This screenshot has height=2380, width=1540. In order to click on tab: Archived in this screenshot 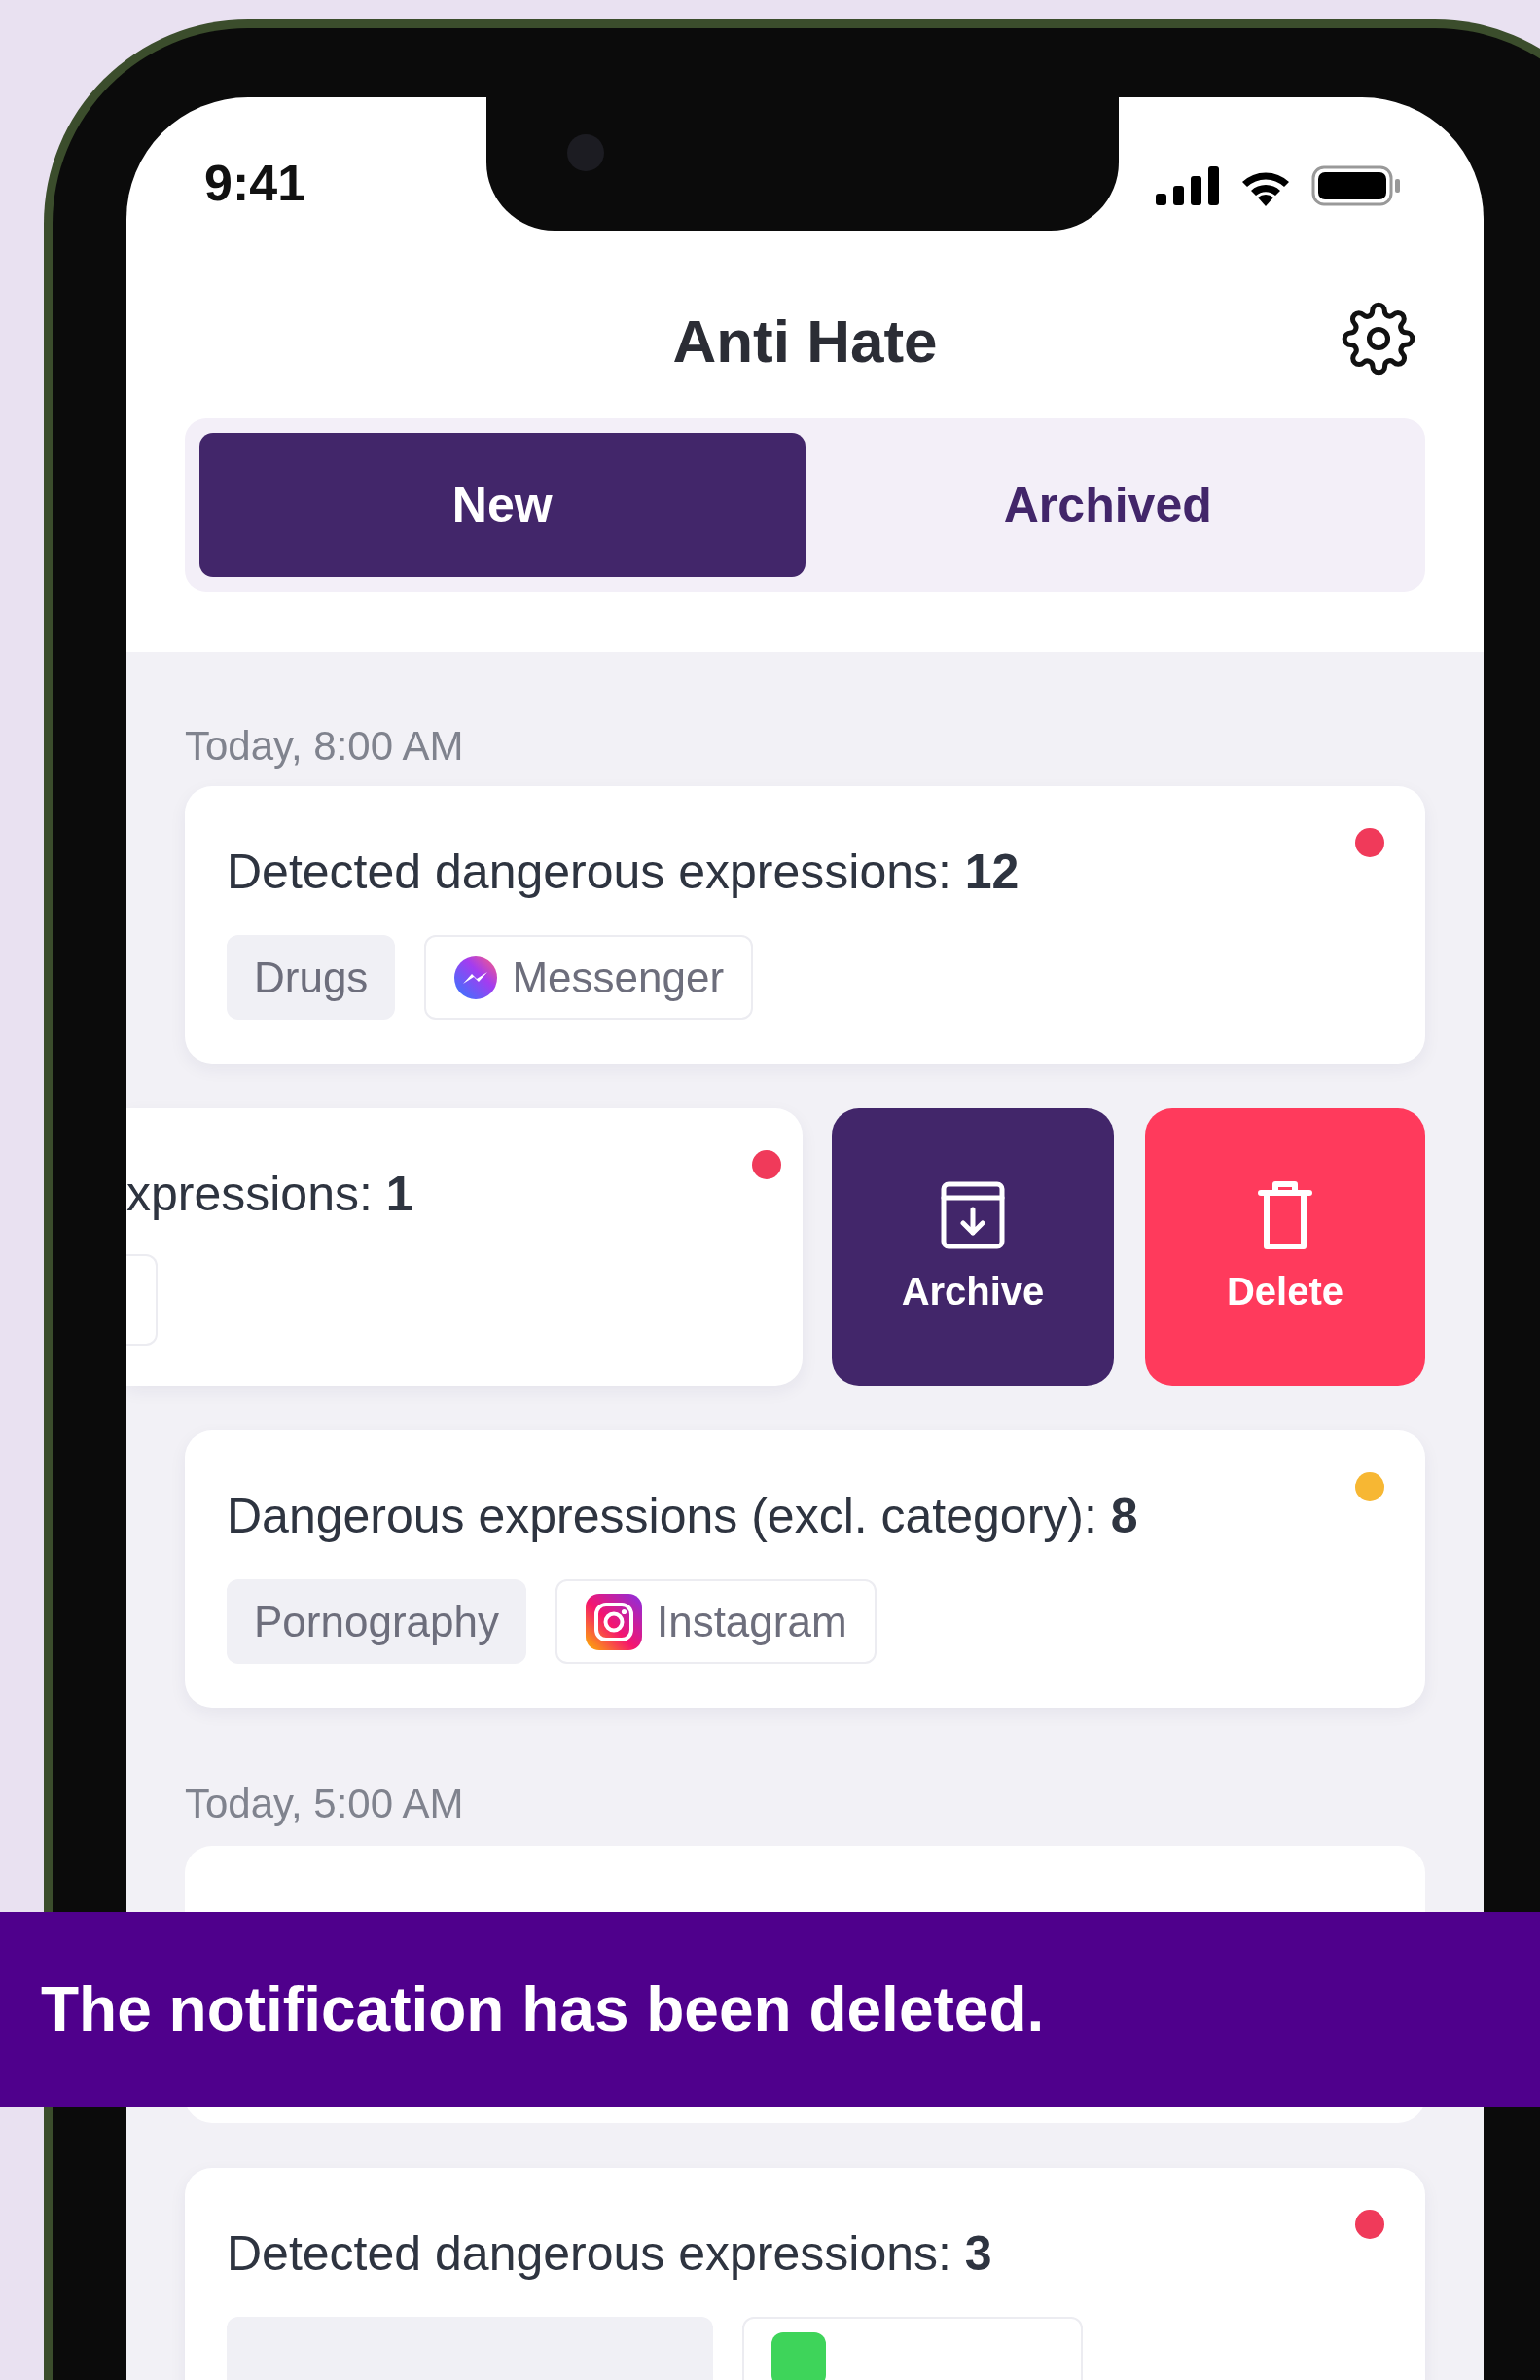, I will do `click(1108, 505)`.